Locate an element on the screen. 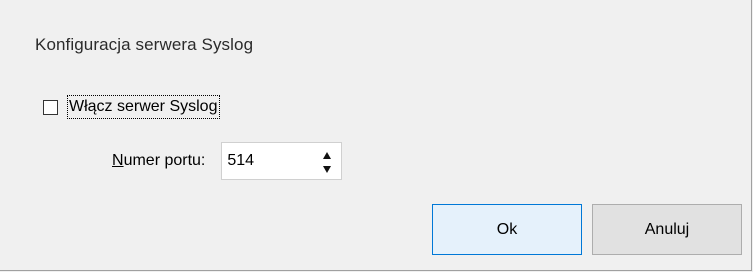 The height and width of the screenshot is (272, 753). spin-down-button is located at coordinates (327, 169).